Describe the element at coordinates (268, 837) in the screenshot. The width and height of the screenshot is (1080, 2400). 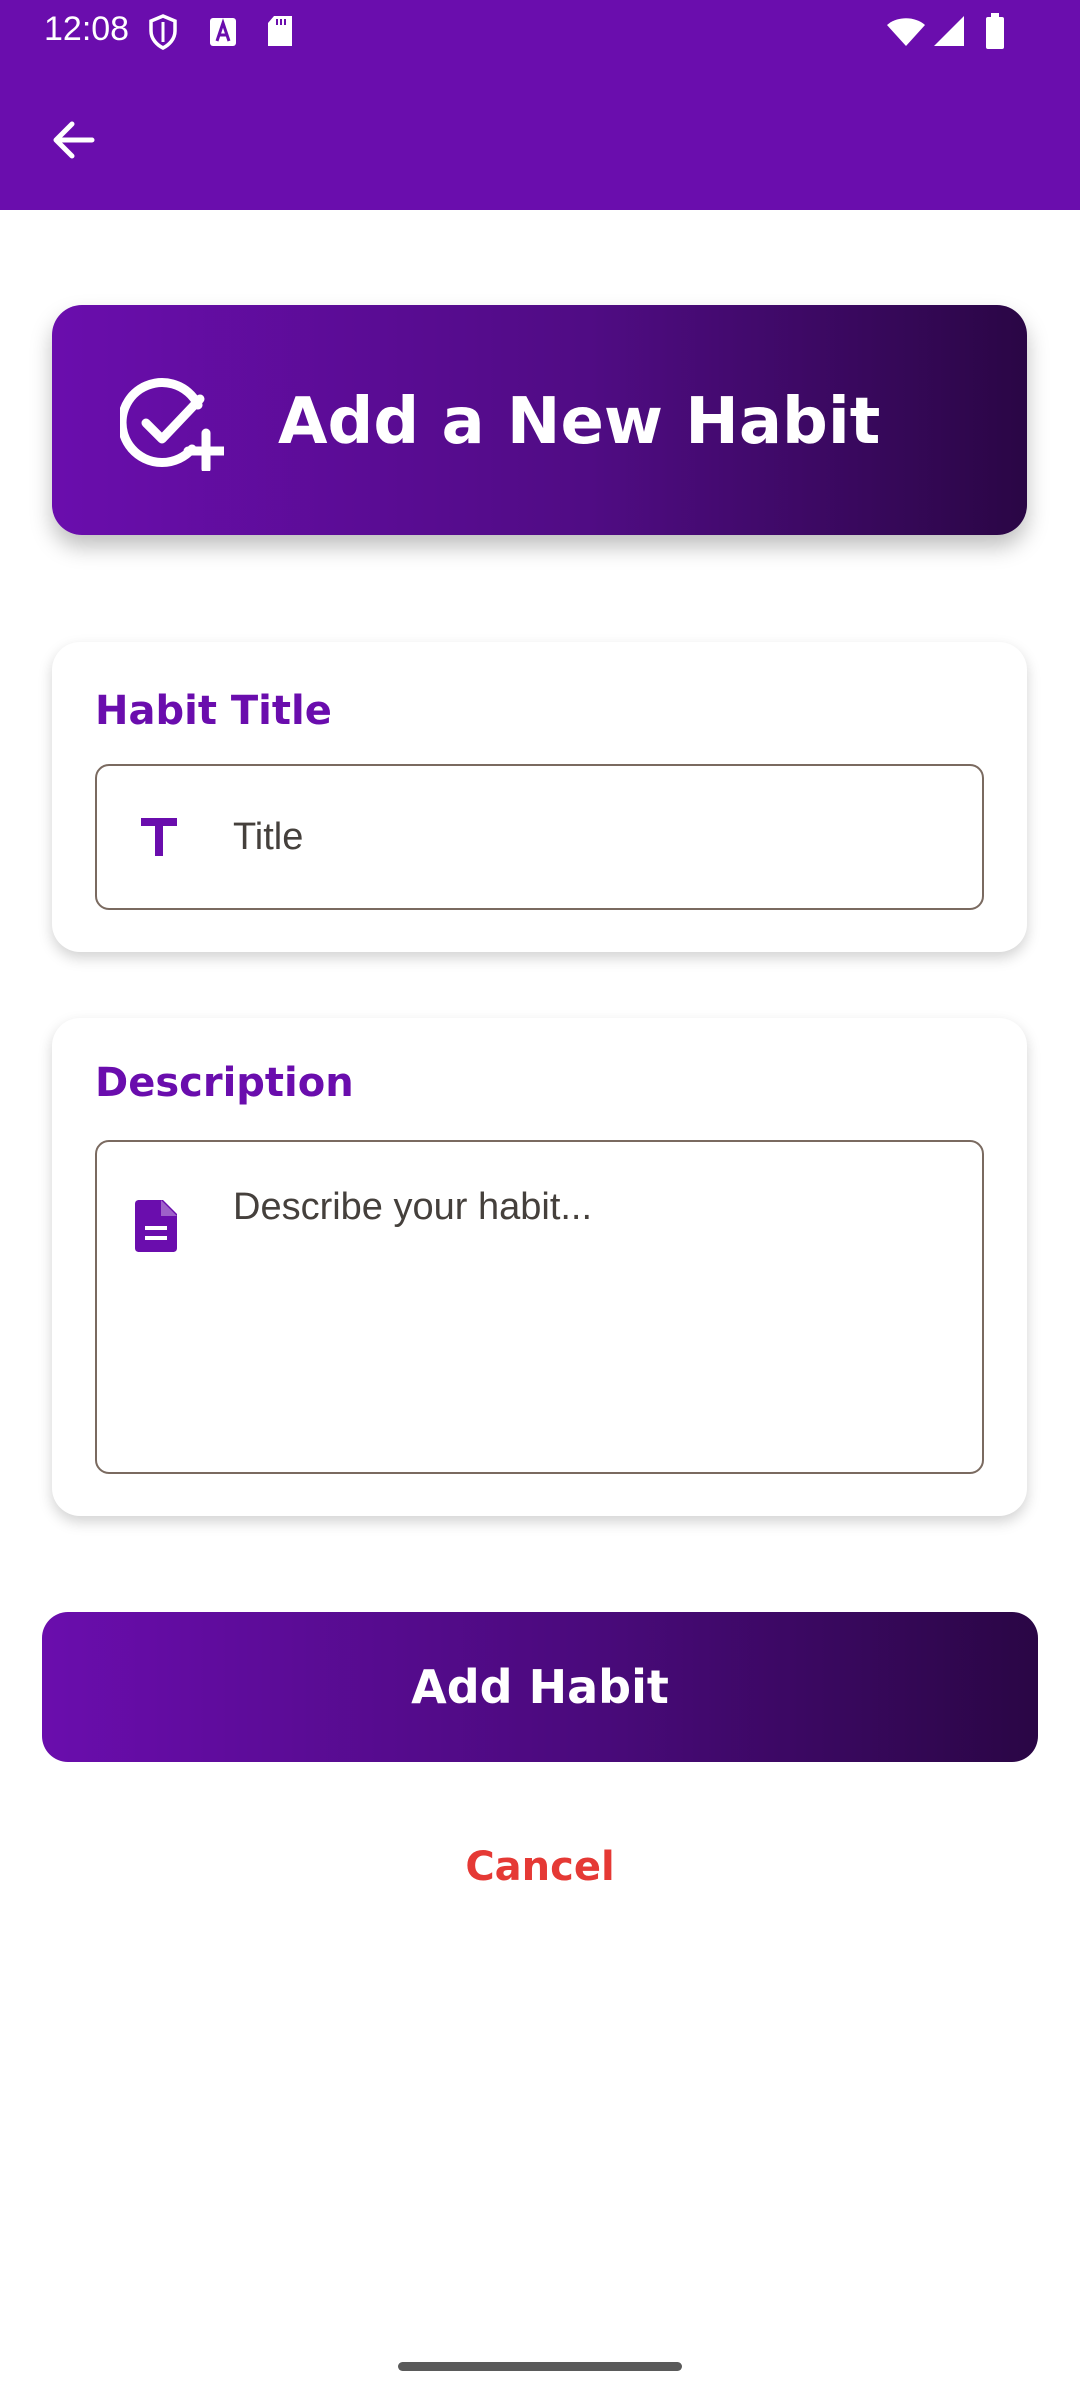
I see `habit-title-placeholder: Title` at that location.